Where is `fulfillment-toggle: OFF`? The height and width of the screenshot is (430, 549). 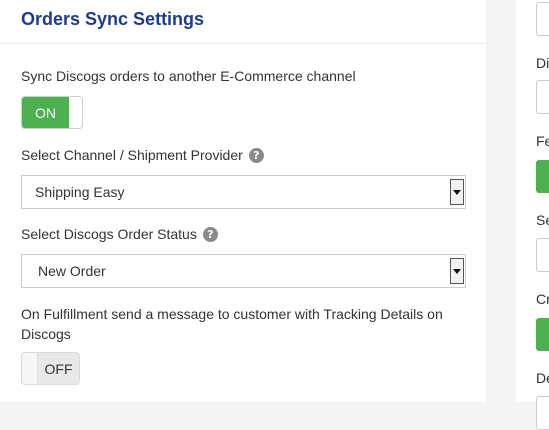 fulfillment-toggle: OFF is located at coordinates (50, 368).